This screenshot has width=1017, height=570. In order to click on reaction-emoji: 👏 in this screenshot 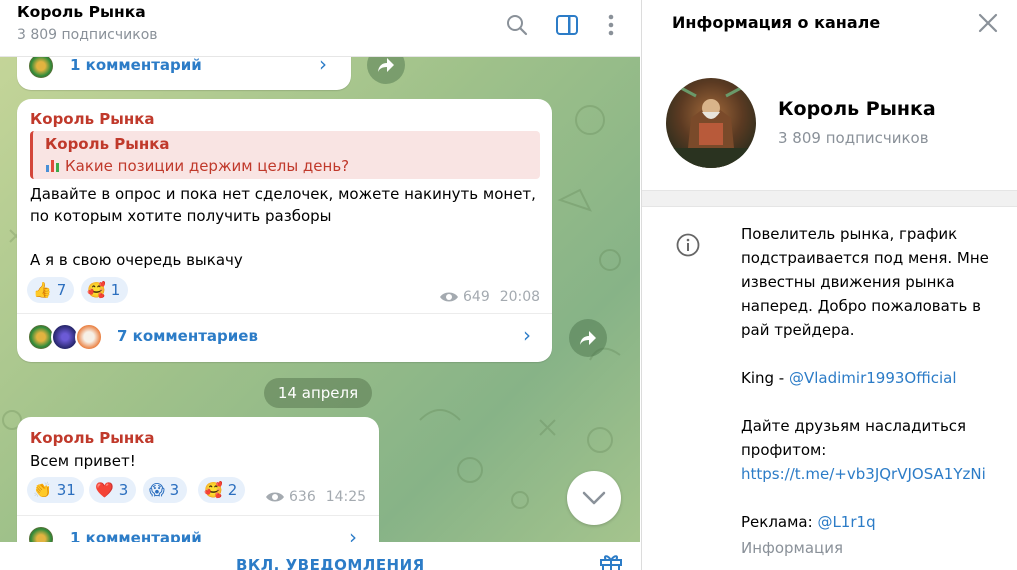, I will do `click(42, 490)`.